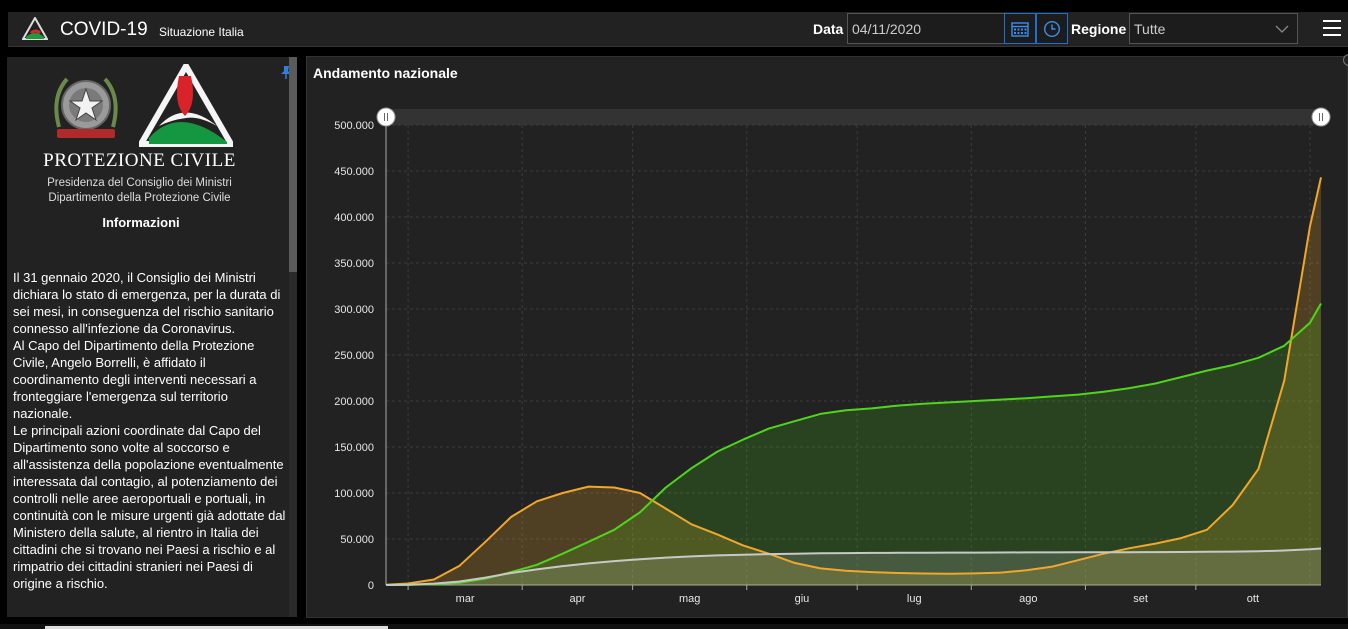 This screenshot has width=1348, height=629. Describe the element at coordinates (354, 448) in the screenshot. I see `y-tick-label: 150.000` at that location.